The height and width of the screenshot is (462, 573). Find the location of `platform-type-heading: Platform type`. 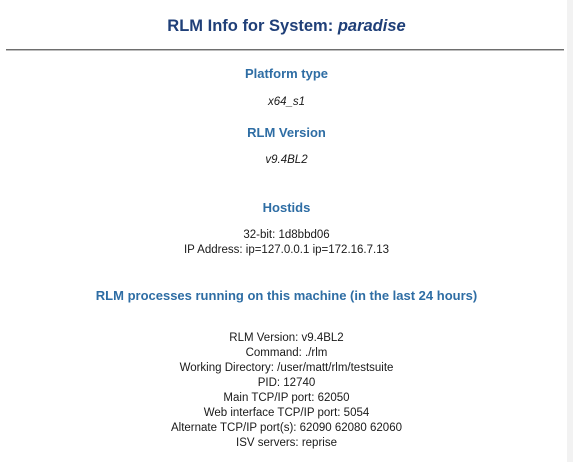

platform-type-heading: Platform type is located at coordinates (286, 73).